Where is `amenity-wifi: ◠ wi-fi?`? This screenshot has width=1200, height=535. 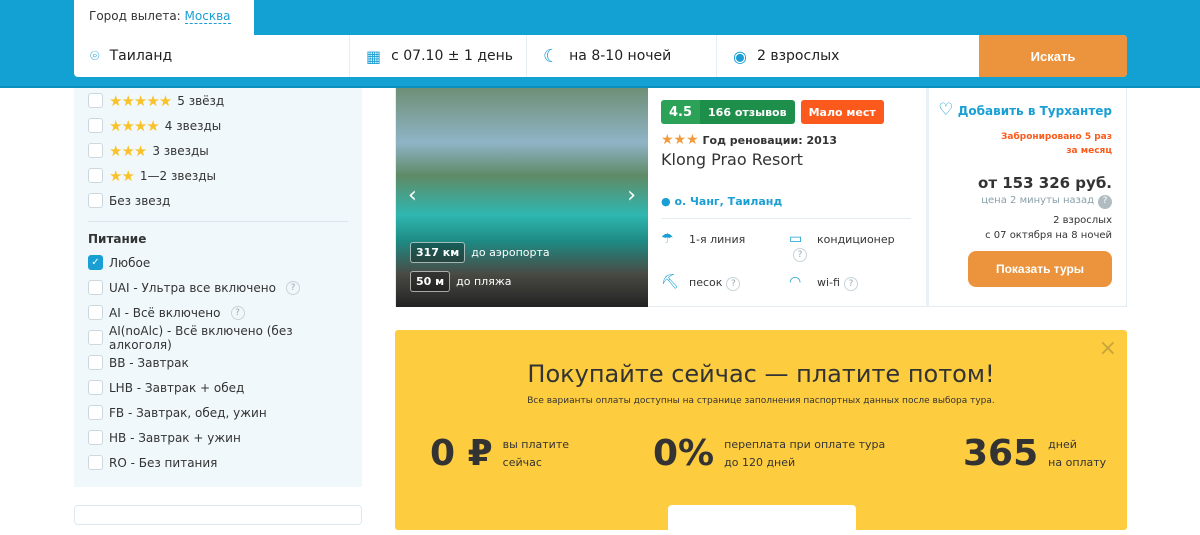 amenity-wifi: ◠ wi-fi? is located at coordinates (850, 282).